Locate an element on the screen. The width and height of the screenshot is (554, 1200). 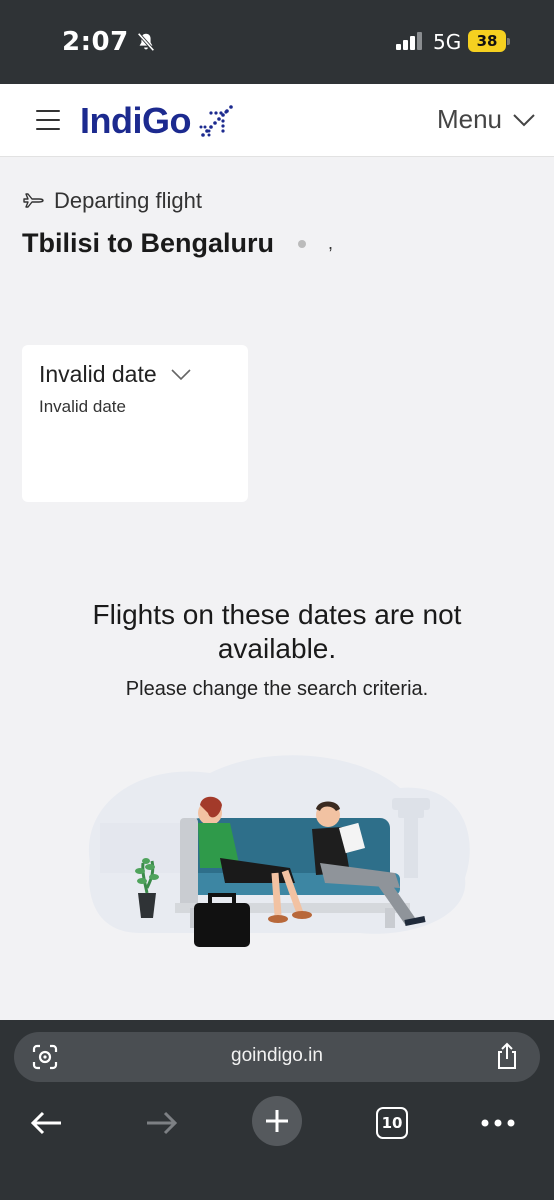
logo-plane-icon is located at coordinates (216, 121).